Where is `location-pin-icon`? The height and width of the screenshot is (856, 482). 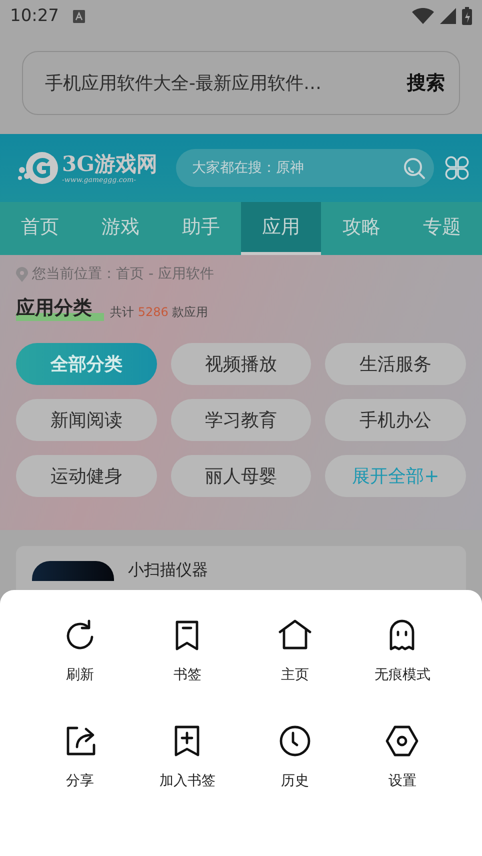 location-pin-icon is located at coordinates (22, 274).